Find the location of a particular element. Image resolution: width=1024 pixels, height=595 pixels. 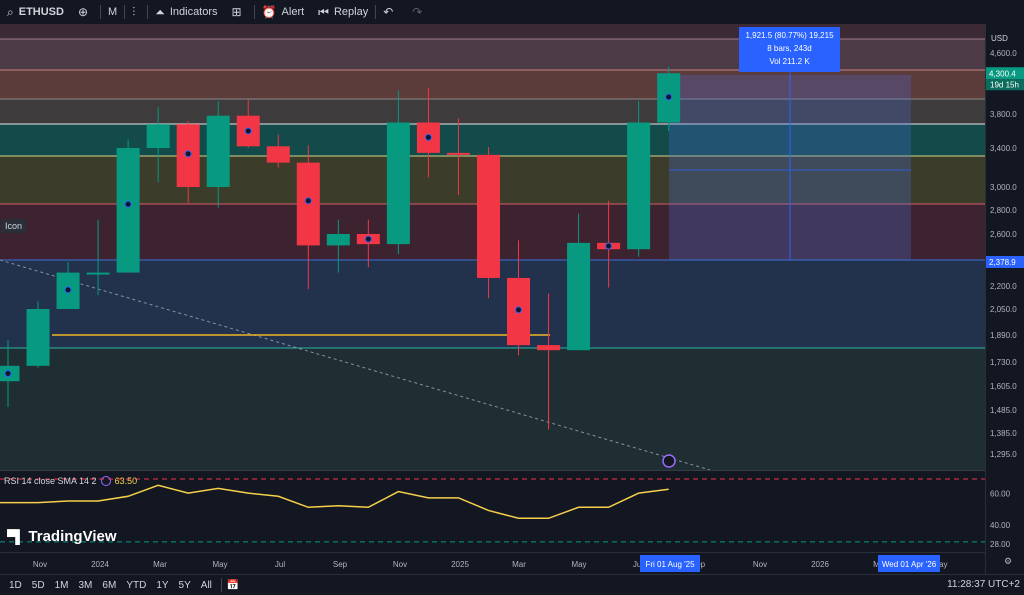

range-button-all: All is located at coordinates (206, 585).